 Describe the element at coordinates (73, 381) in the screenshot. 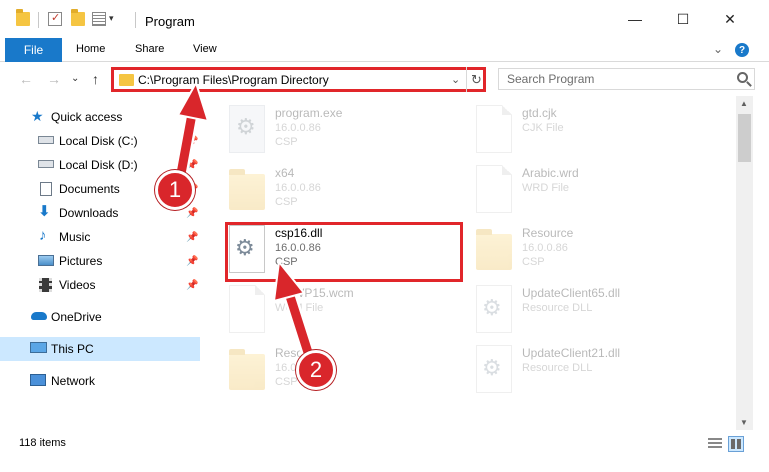

I see `sidebar-item-label: Network` at that location.